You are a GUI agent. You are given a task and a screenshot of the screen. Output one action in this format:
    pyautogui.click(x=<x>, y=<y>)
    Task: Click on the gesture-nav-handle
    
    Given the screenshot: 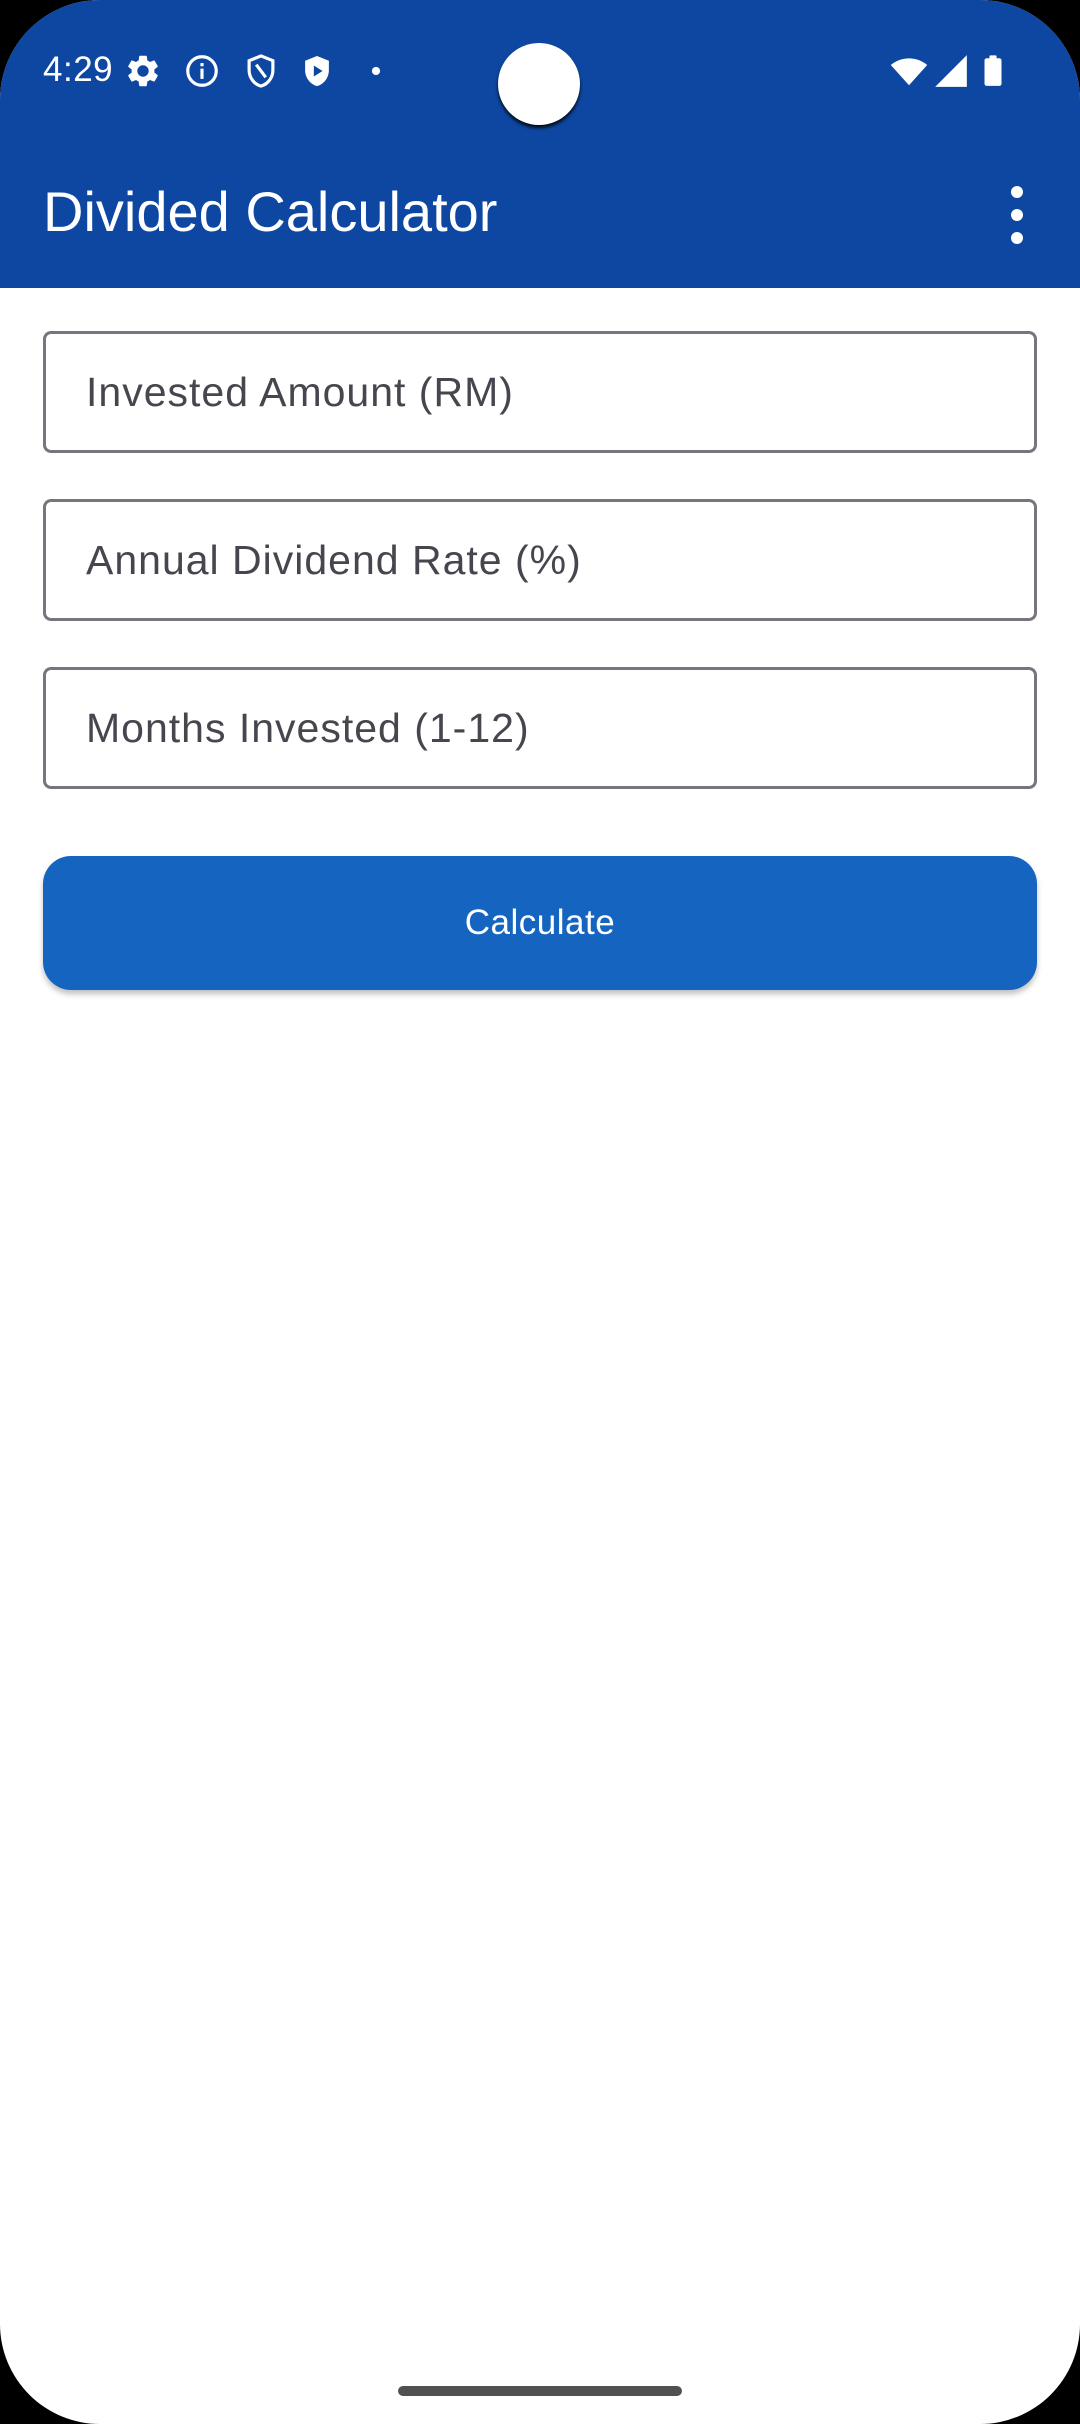 What is the action you would take?
    pyautogui.click(x=540, y=2391)
    